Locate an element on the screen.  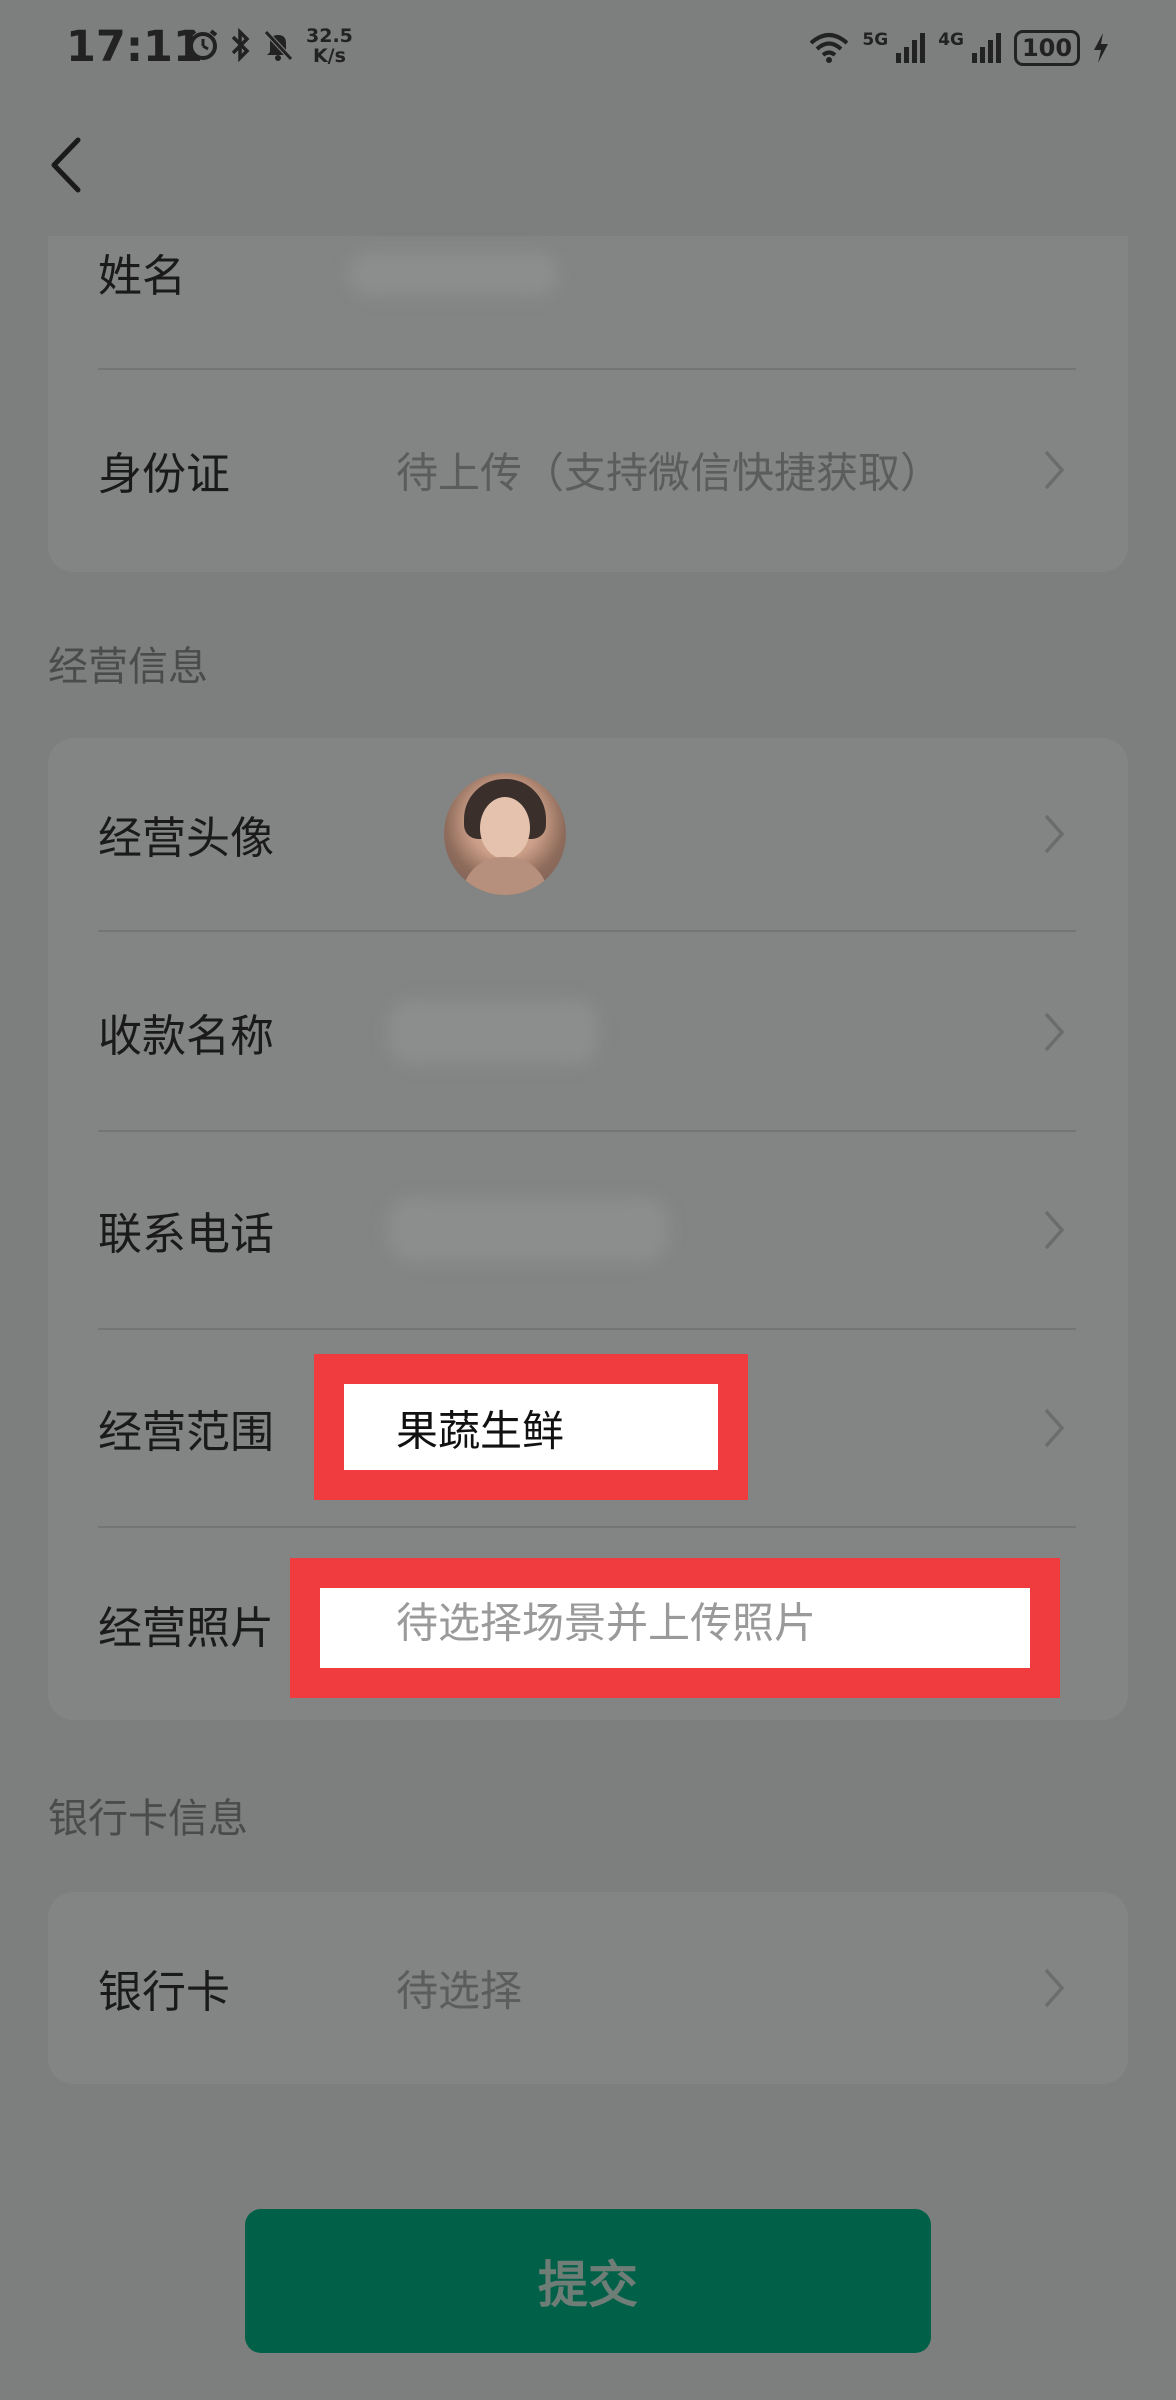
identity-card: 姓名 身份证 待上传（支持微信快捷获取） is located at coordinates (588, 404).